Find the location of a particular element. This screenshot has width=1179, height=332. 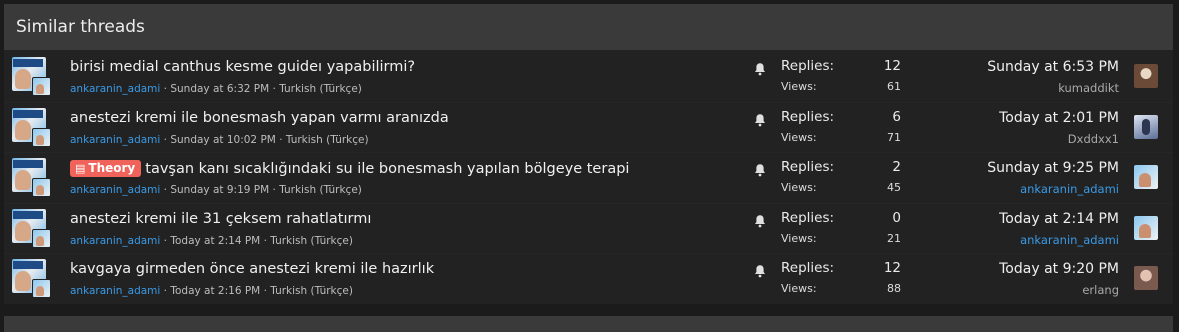

last-post-date: Sunday at 9:25 PM is located at coordinates (1053, 168).